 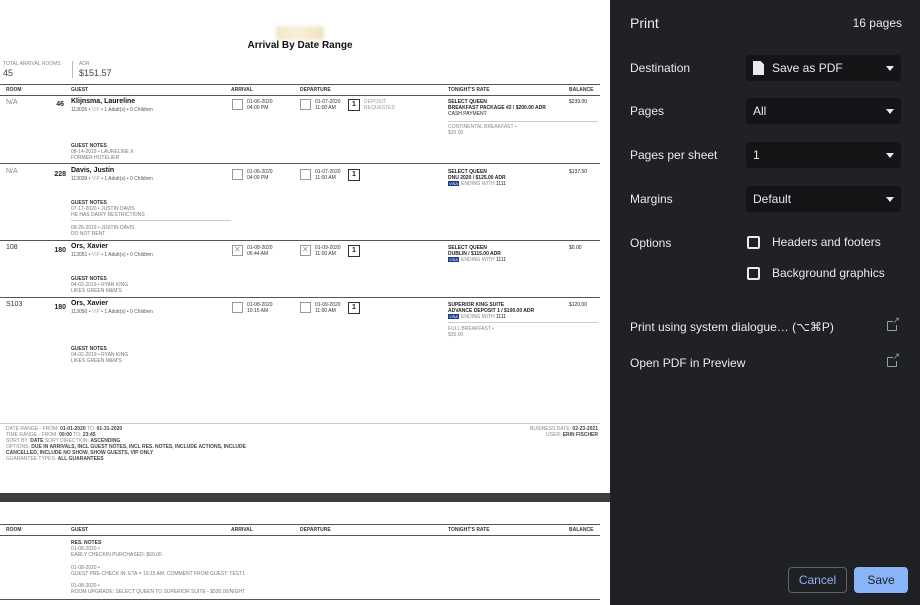 What do you see at coordinates (305, 497) in the screenshot?
I see `page-separator` at bounding box center [305, 497].